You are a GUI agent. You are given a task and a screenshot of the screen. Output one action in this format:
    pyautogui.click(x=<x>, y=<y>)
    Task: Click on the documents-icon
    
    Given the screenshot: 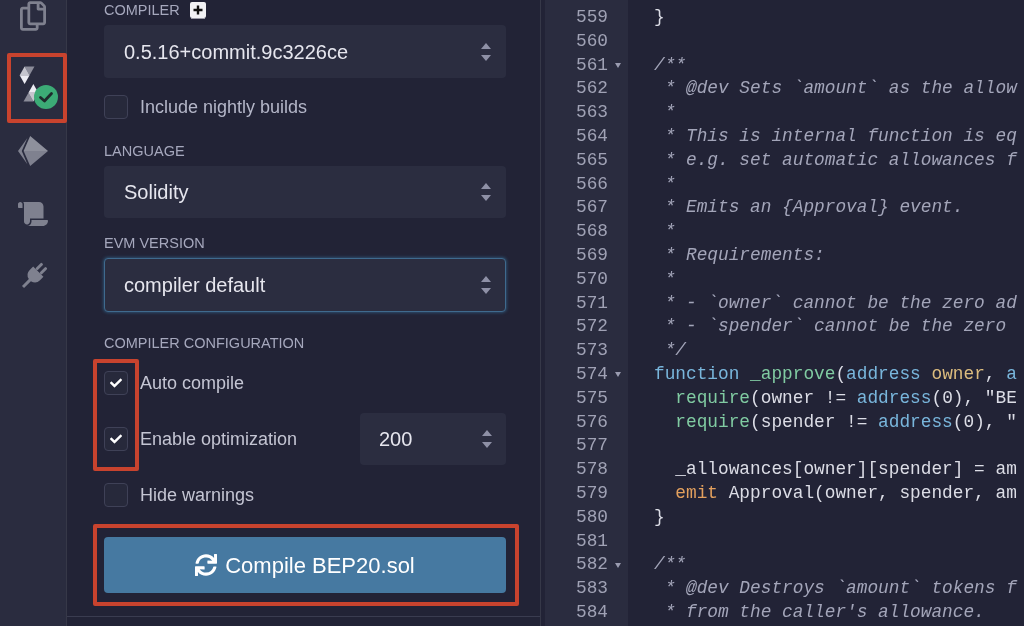 What is the action you would take?
    pyautogui.click(x=33, y=16)
    